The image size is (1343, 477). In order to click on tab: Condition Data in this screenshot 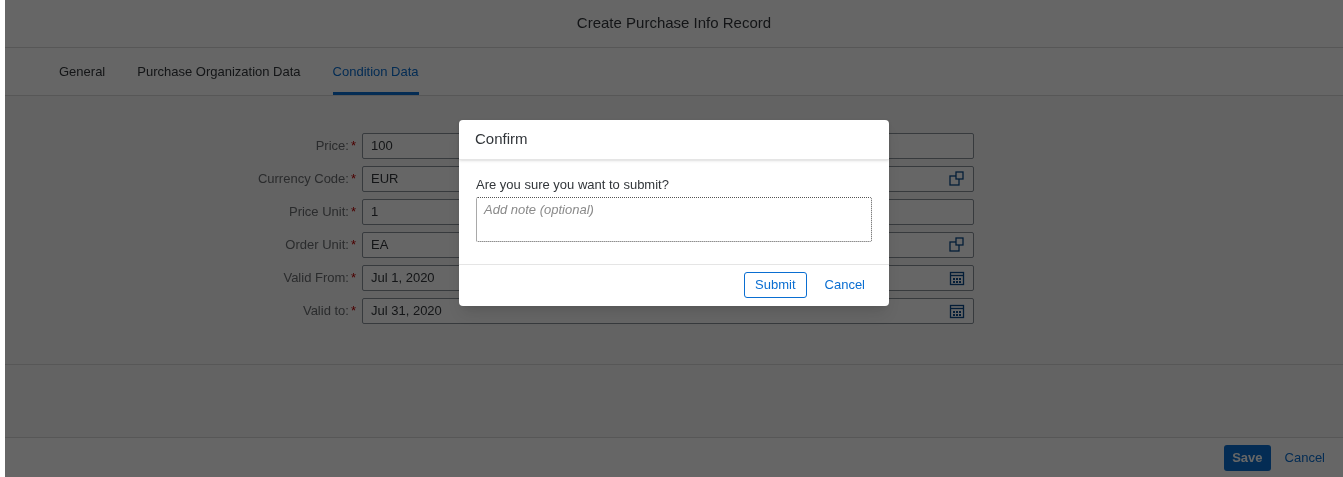, I will do `click(375, 71)`.